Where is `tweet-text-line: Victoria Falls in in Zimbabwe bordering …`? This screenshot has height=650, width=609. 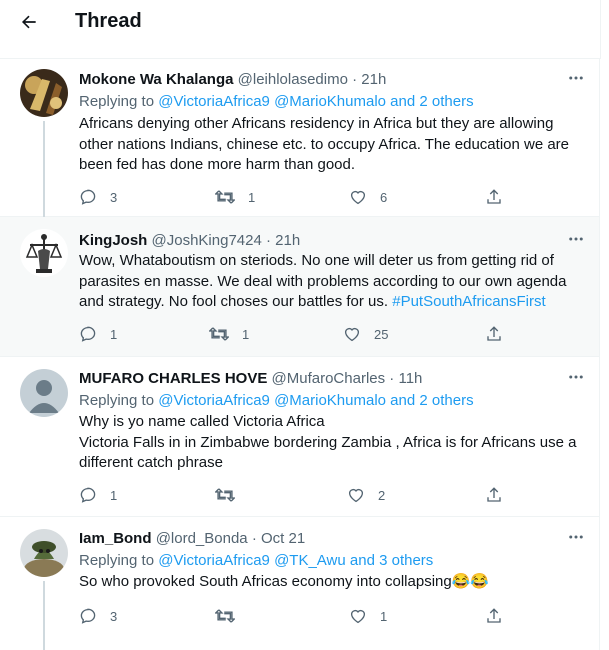
tweet-text-line: Victoria Falls in in Zimbabwe bordering … is located at coordinates (328, 442).